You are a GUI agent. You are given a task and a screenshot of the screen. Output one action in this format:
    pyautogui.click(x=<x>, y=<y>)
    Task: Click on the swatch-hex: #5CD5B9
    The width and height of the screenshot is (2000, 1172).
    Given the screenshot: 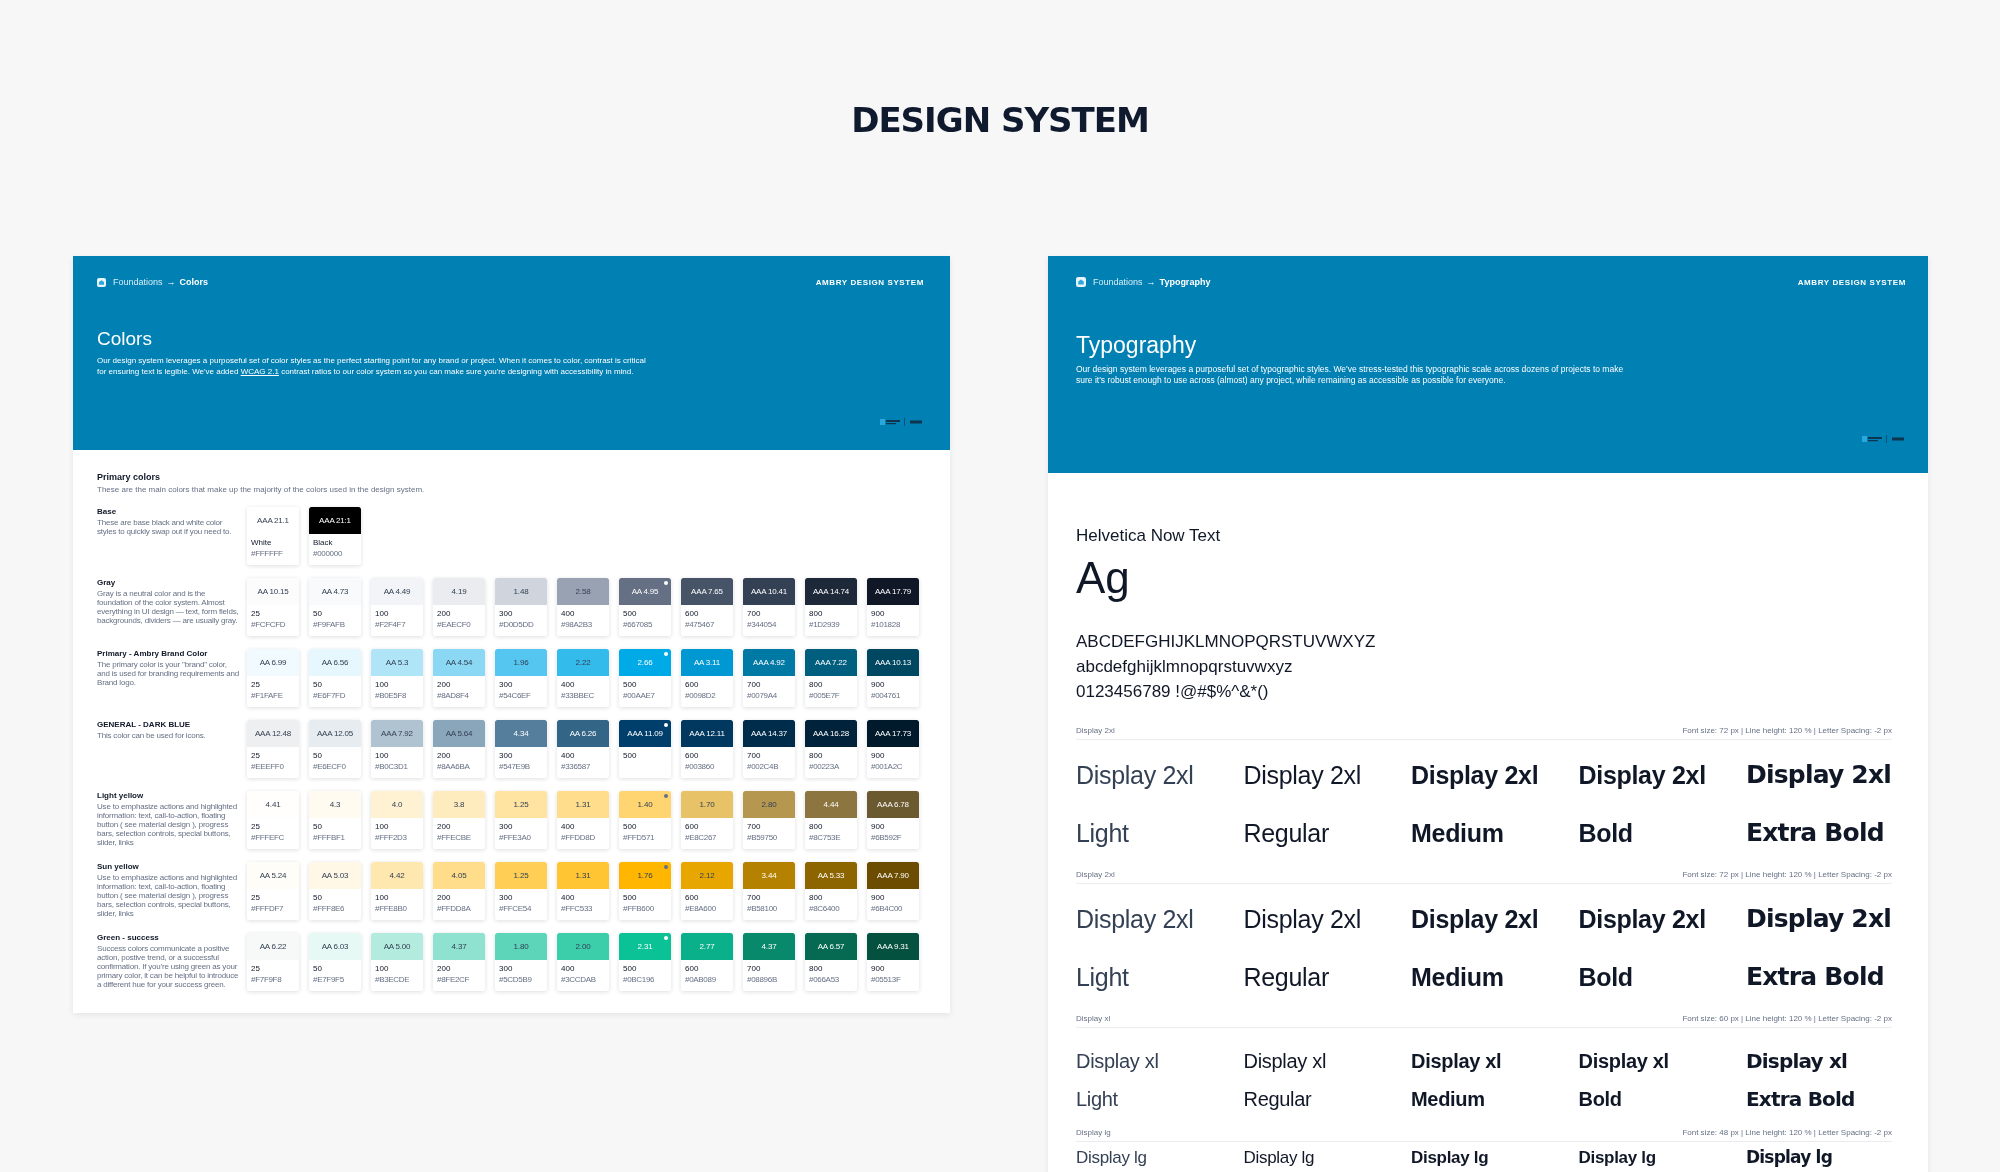 What is the action you would take?
    pyautogui.click(x=516, y=979)
    